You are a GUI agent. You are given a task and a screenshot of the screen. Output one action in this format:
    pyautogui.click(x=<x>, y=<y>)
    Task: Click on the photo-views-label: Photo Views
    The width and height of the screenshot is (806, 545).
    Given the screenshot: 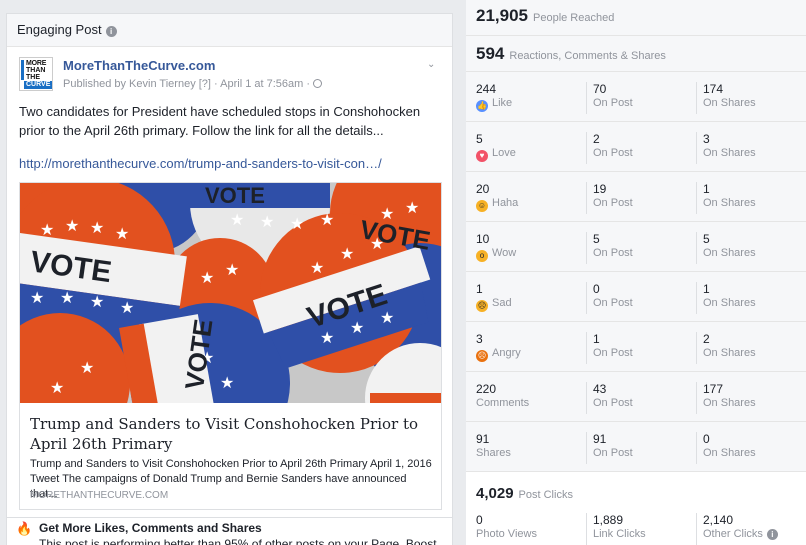 What is the action you would take?
    pyautogui.click(x=506, y=534)
    